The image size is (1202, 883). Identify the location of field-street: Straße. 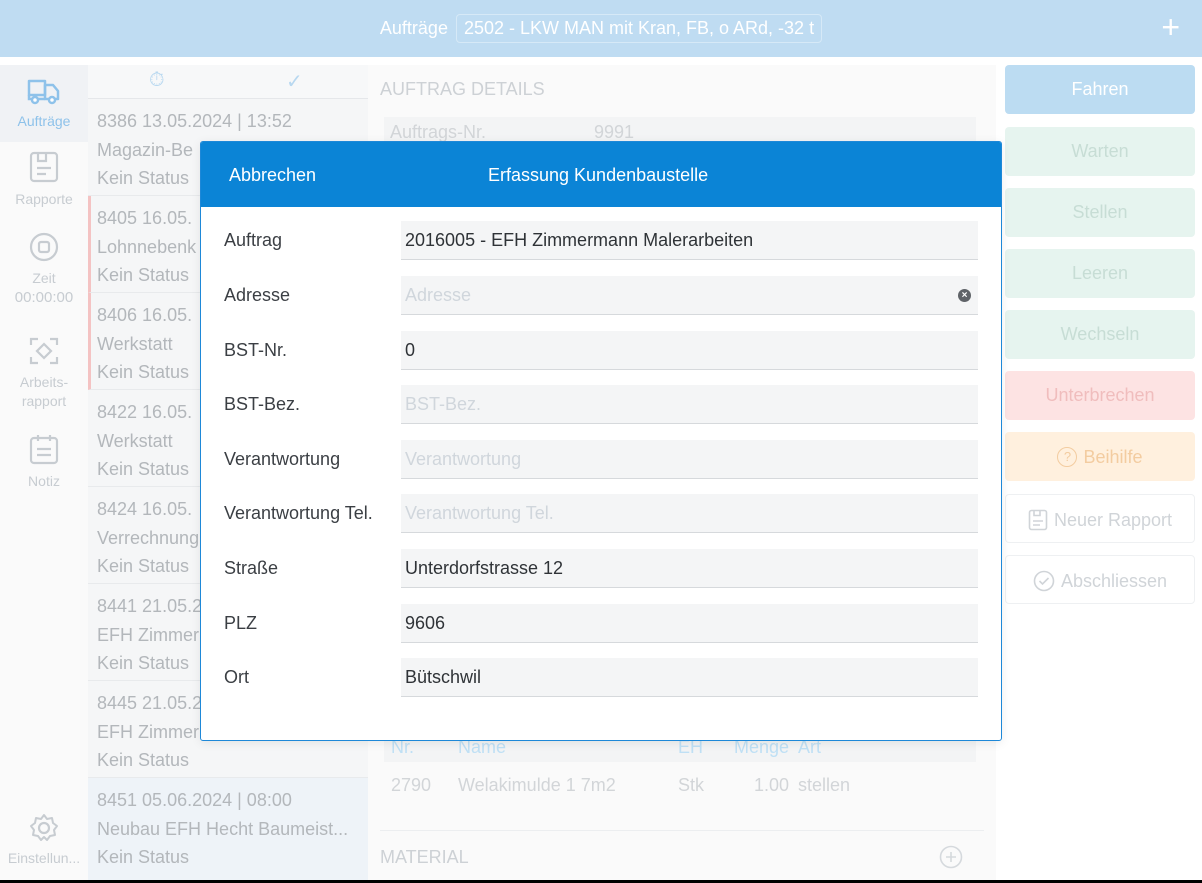
(601, 569).